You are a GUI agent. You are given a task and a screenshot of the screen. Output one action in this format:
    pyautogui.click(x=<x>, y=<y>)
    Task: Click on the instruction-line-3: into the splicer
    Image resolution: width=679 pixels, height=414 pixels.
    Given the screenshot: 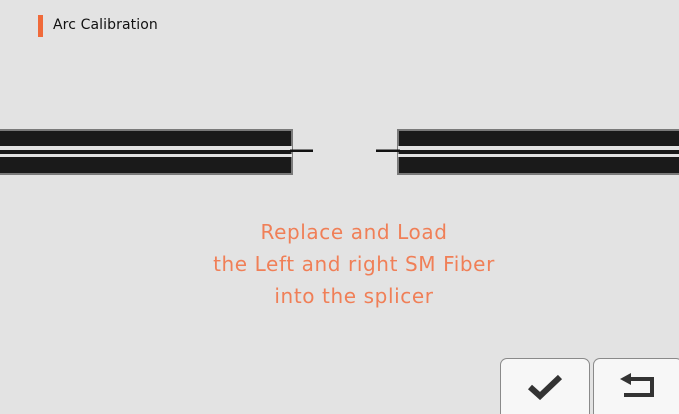 What is the action you would take?
    pyautogui.click(x=354, y=296)
    